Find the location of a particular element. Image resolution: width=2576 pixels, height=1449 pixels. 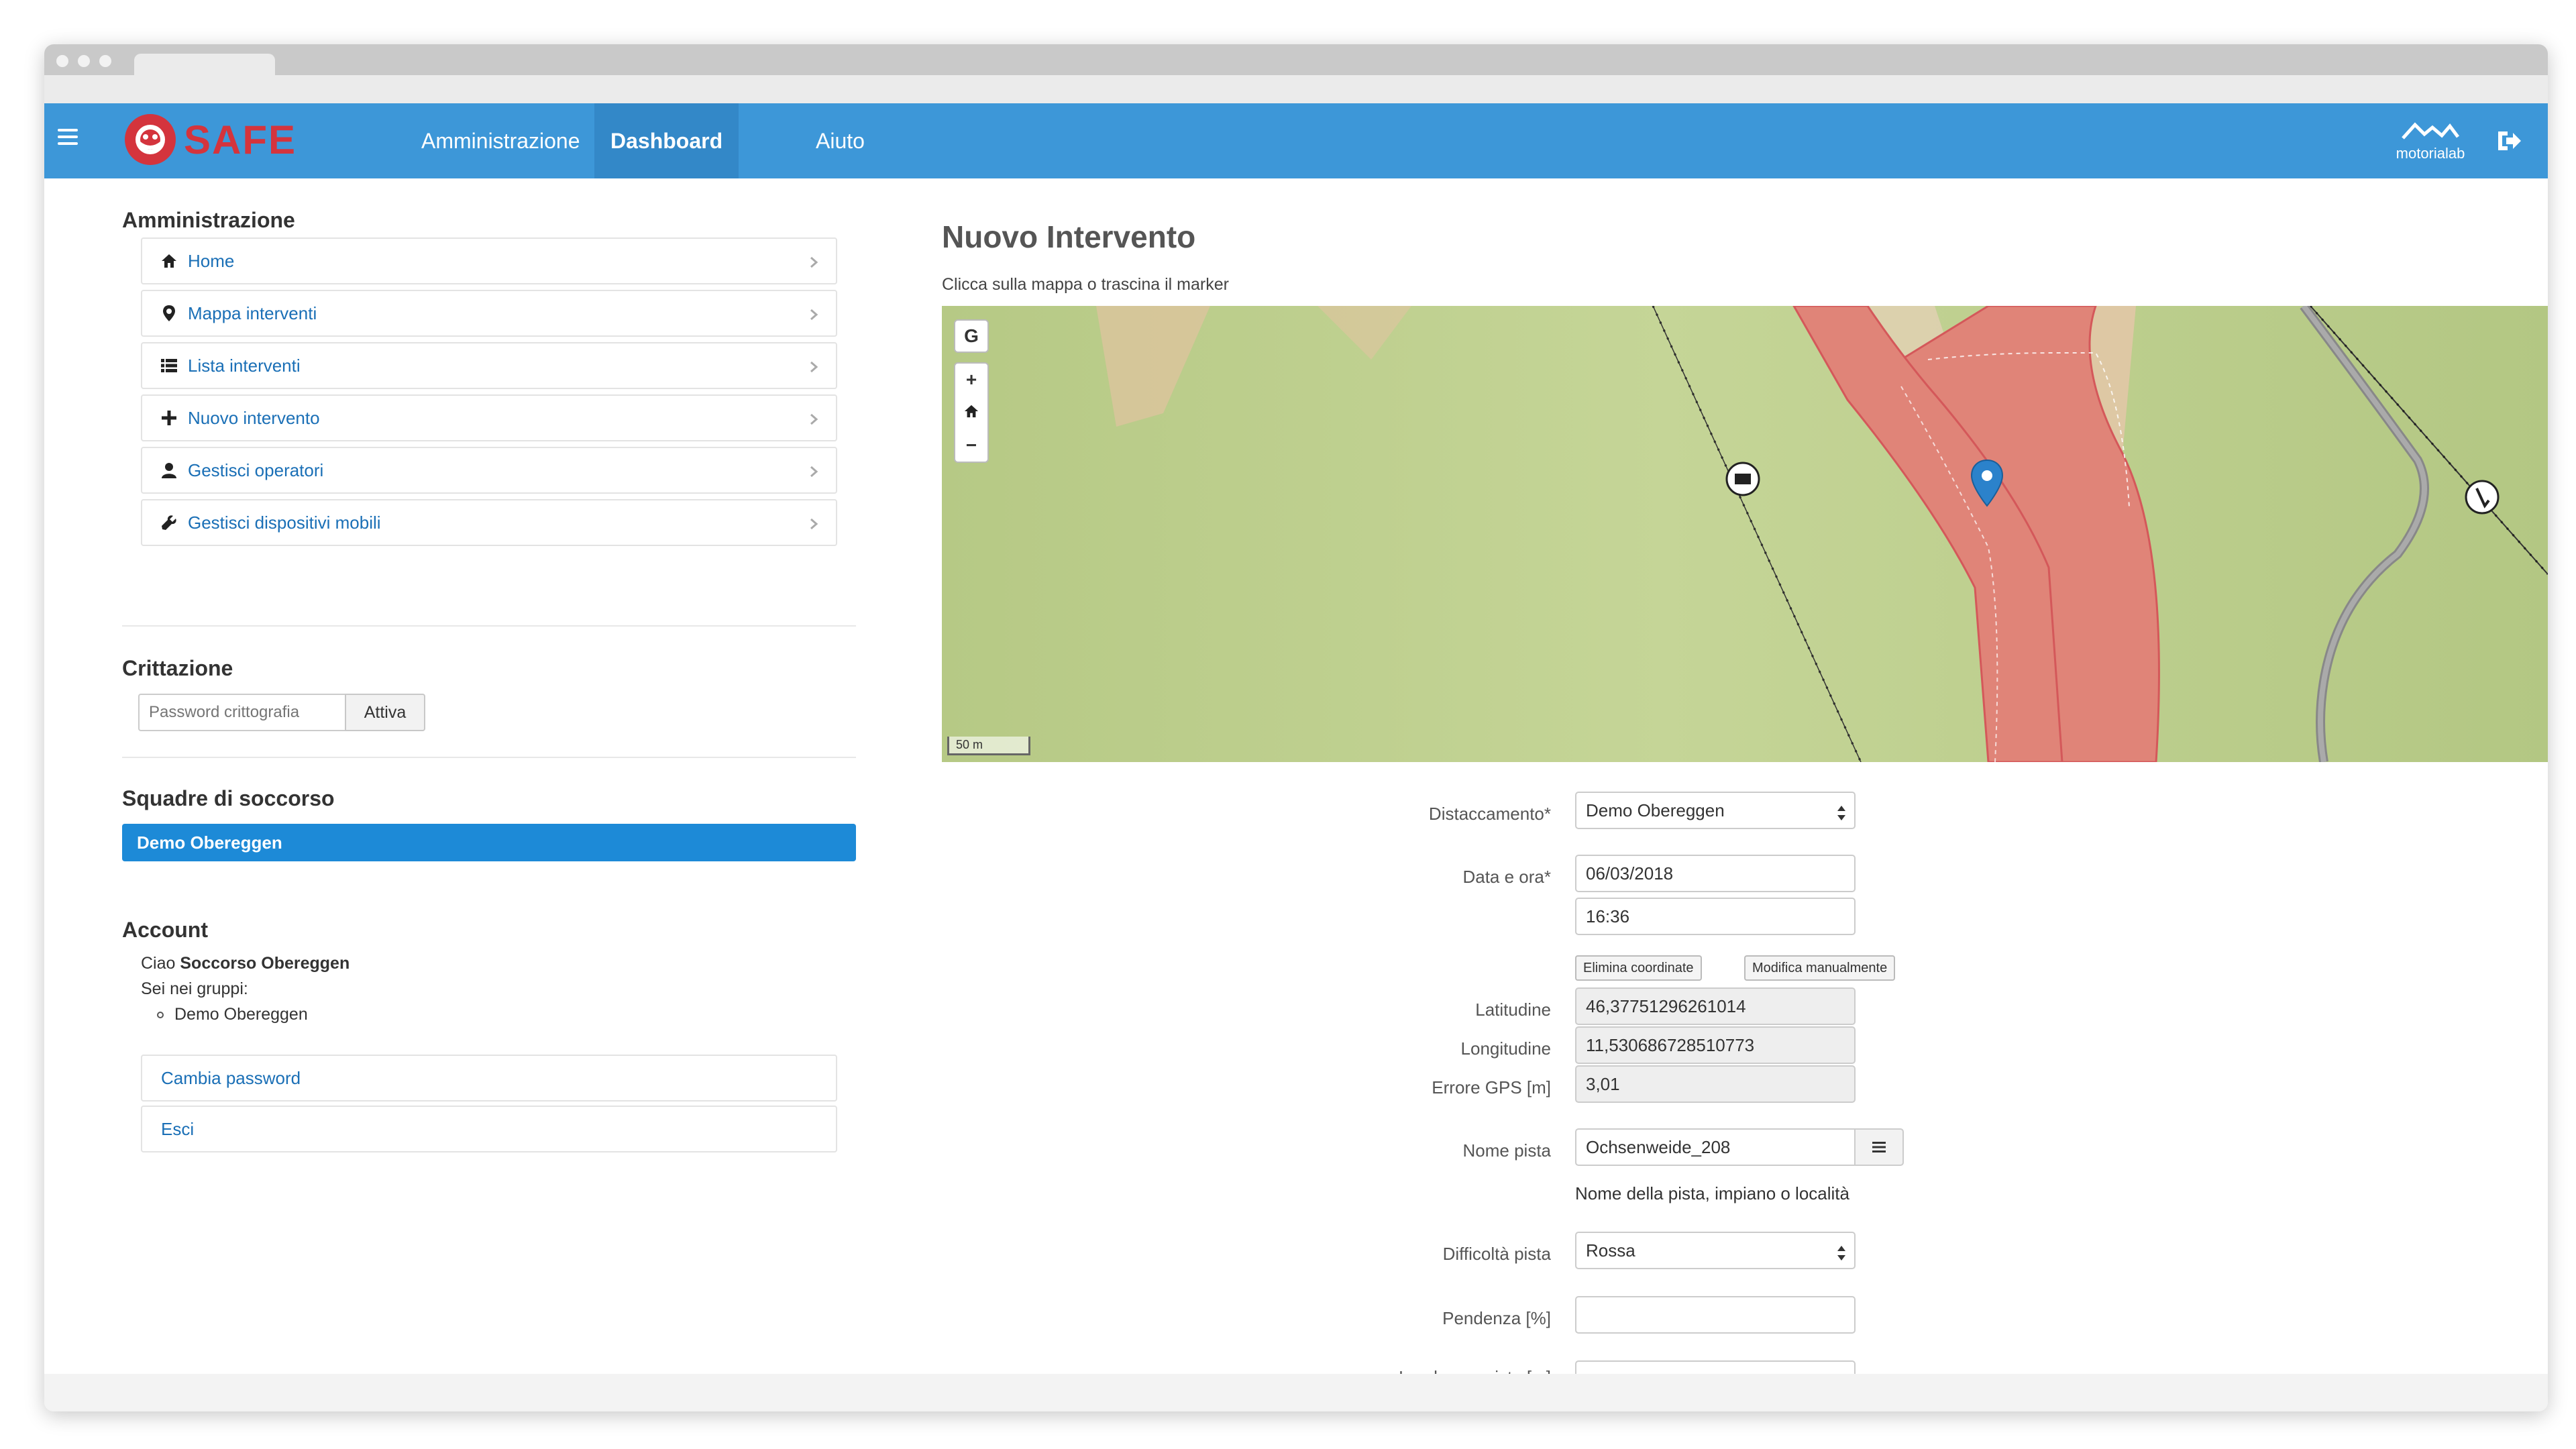

menu-label: Lista interventi is located at coordinates (244, 365).